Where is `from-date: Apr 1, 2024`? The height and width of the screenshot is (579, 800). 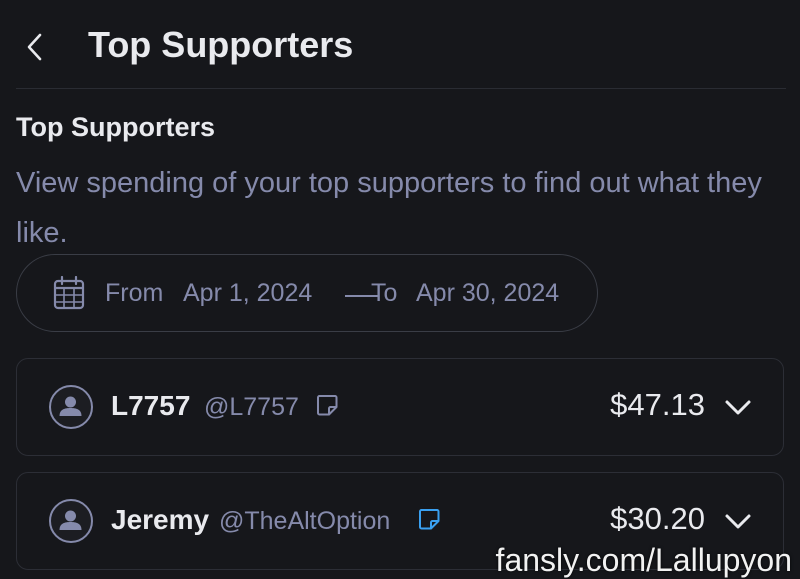 from-date: Apr 1, 2024 is located at coordinates (247, 293).